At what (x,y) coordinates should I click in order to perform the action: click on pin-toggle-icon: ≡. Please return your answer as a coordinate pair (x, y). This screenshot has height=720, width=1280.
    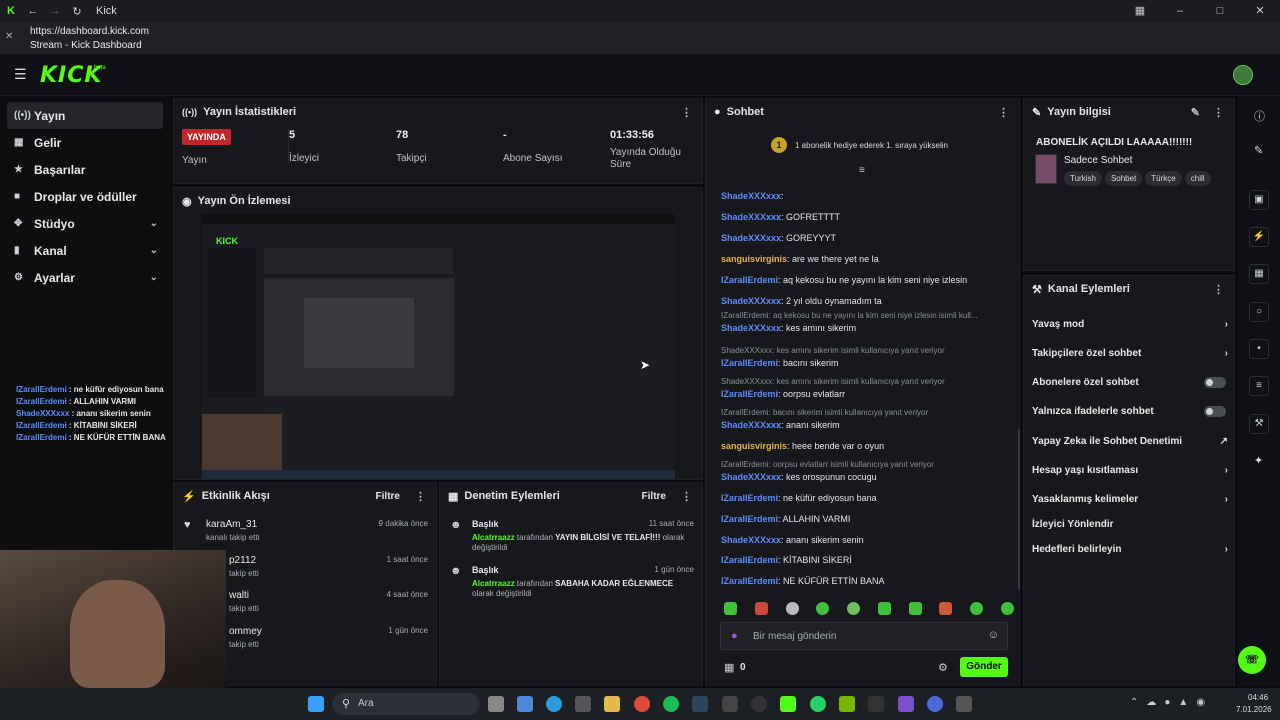
    Looking at the image, I should click on (862, 170).